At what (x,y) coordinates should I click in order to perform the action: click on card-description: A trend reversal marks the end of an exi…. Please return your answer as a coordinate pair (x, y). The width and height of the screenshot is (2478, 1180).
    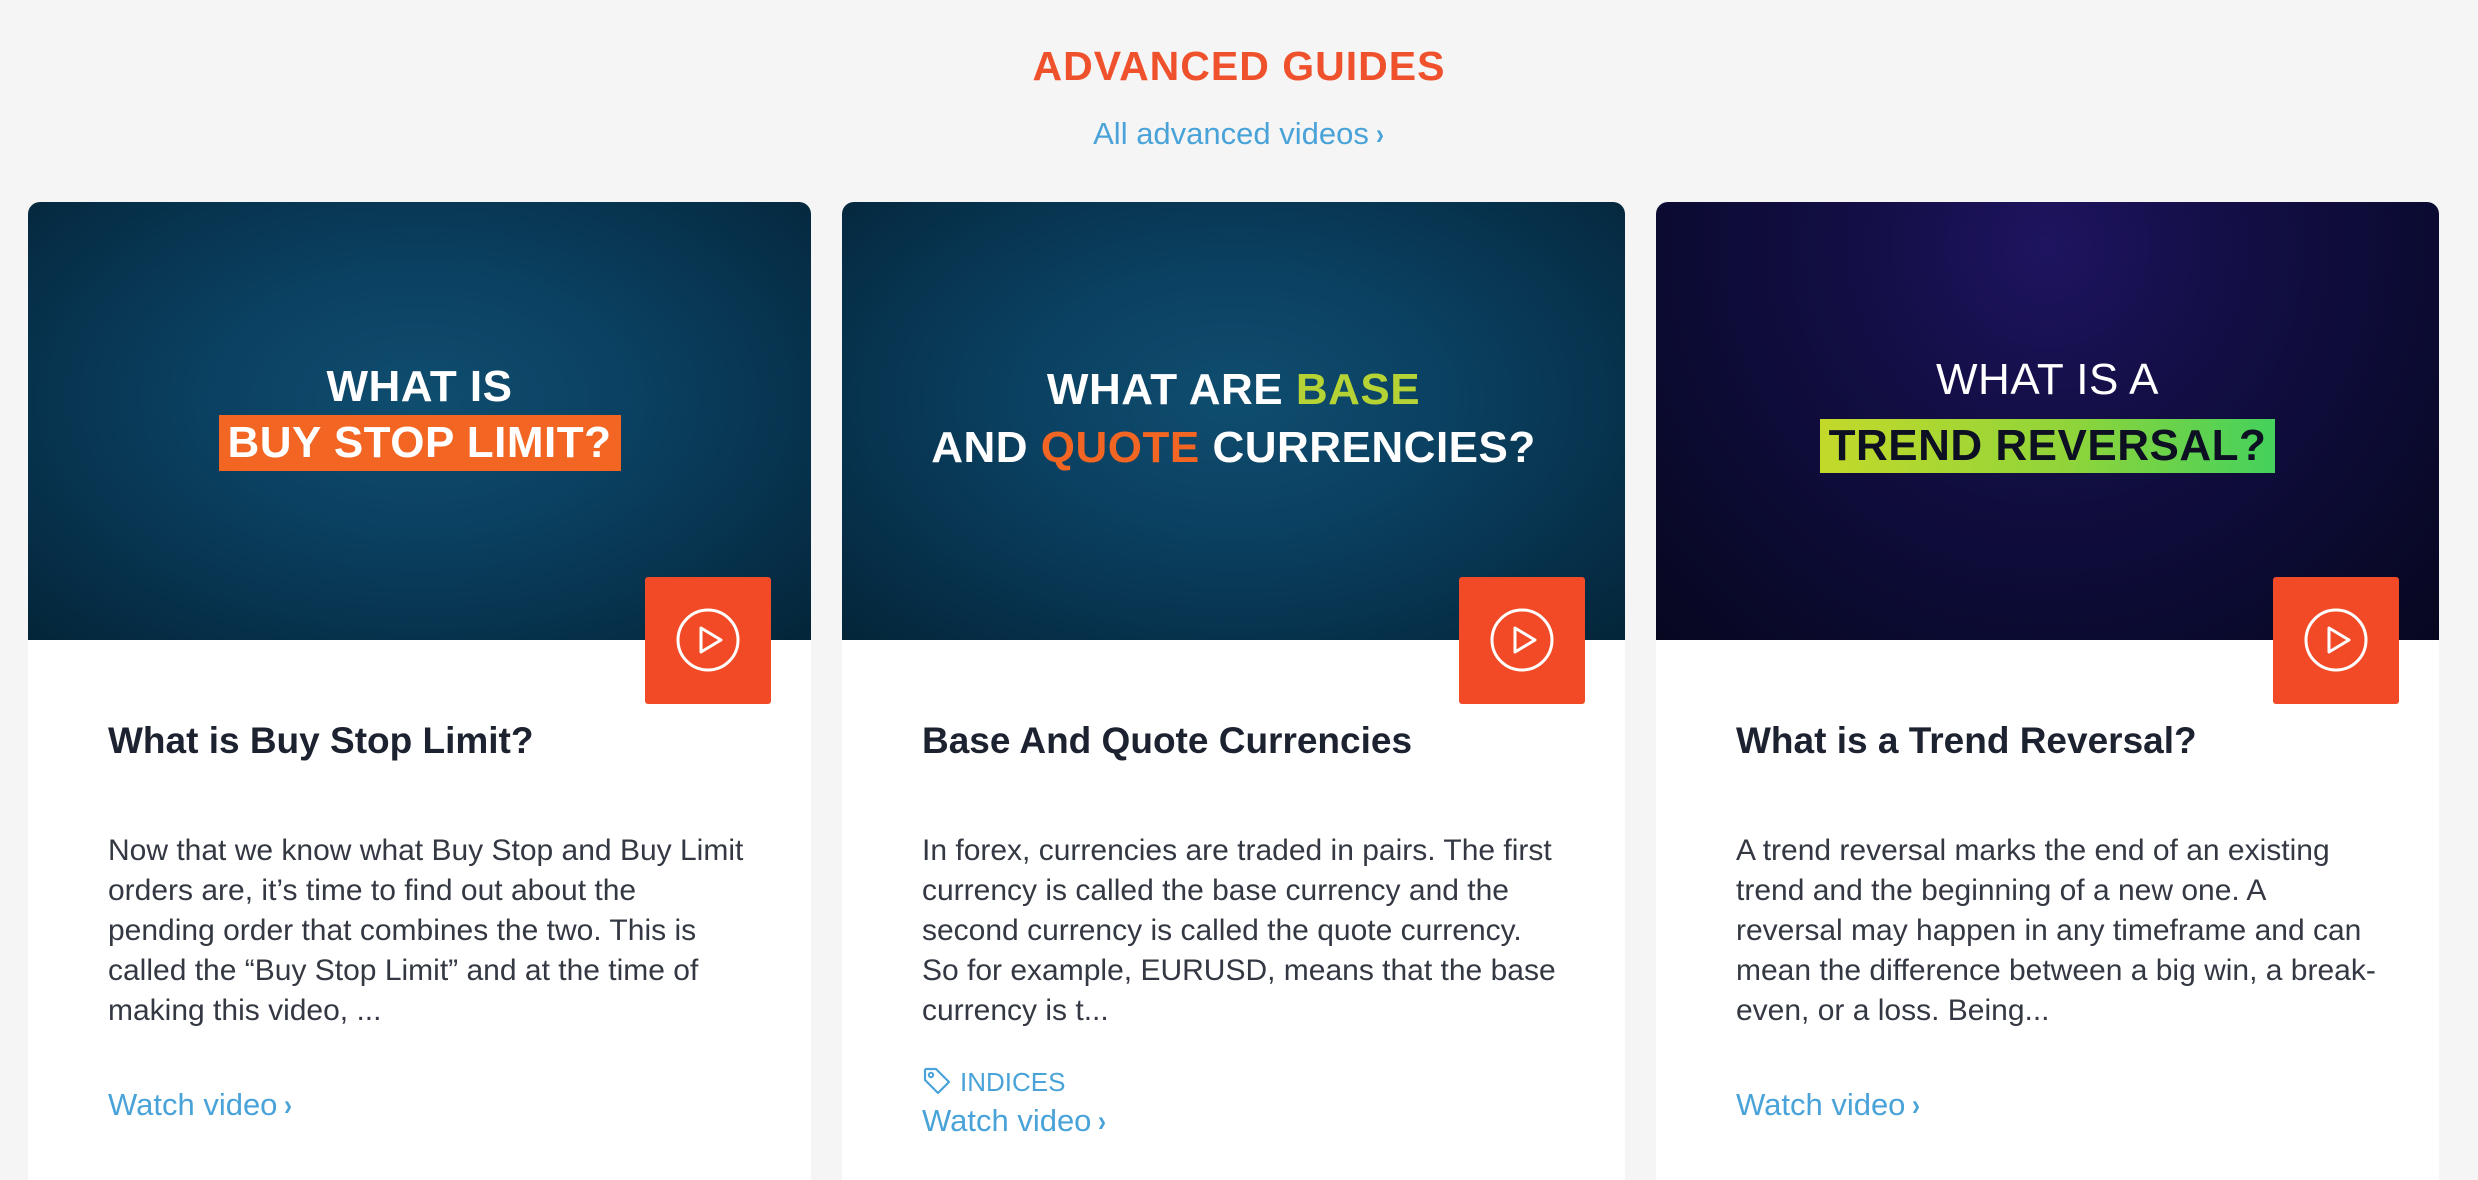
    Looking at the image, I should click on (2056, 930).